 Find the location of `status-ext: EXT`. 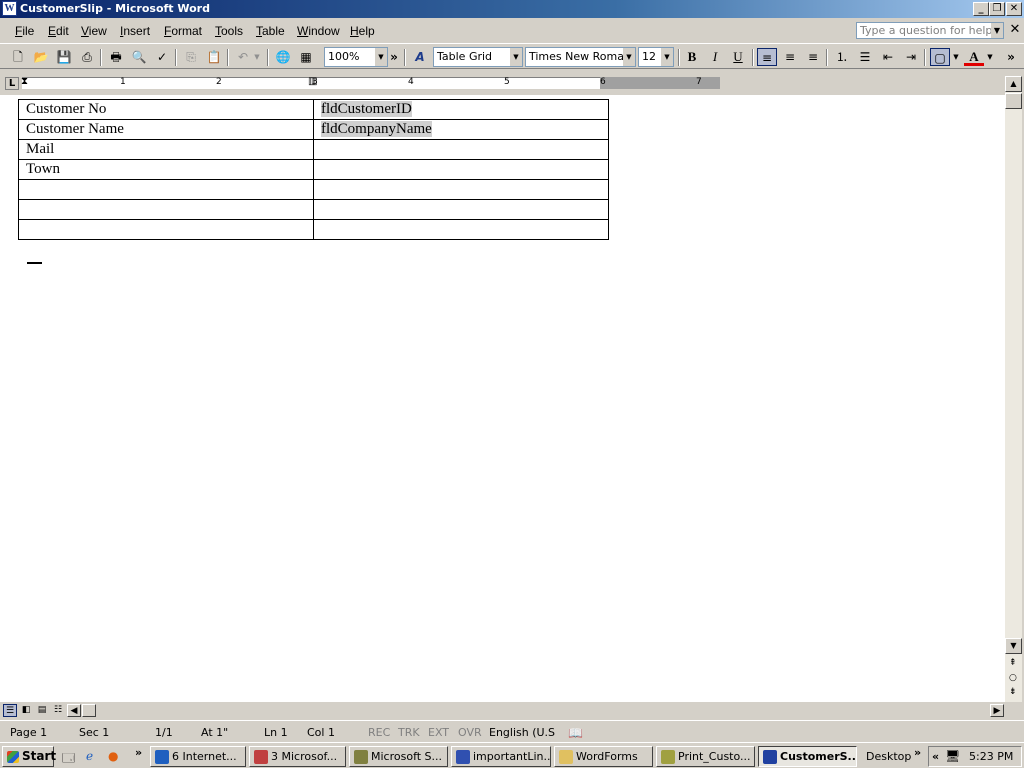

status-ext: EXT is located at coordinates (438, 732).